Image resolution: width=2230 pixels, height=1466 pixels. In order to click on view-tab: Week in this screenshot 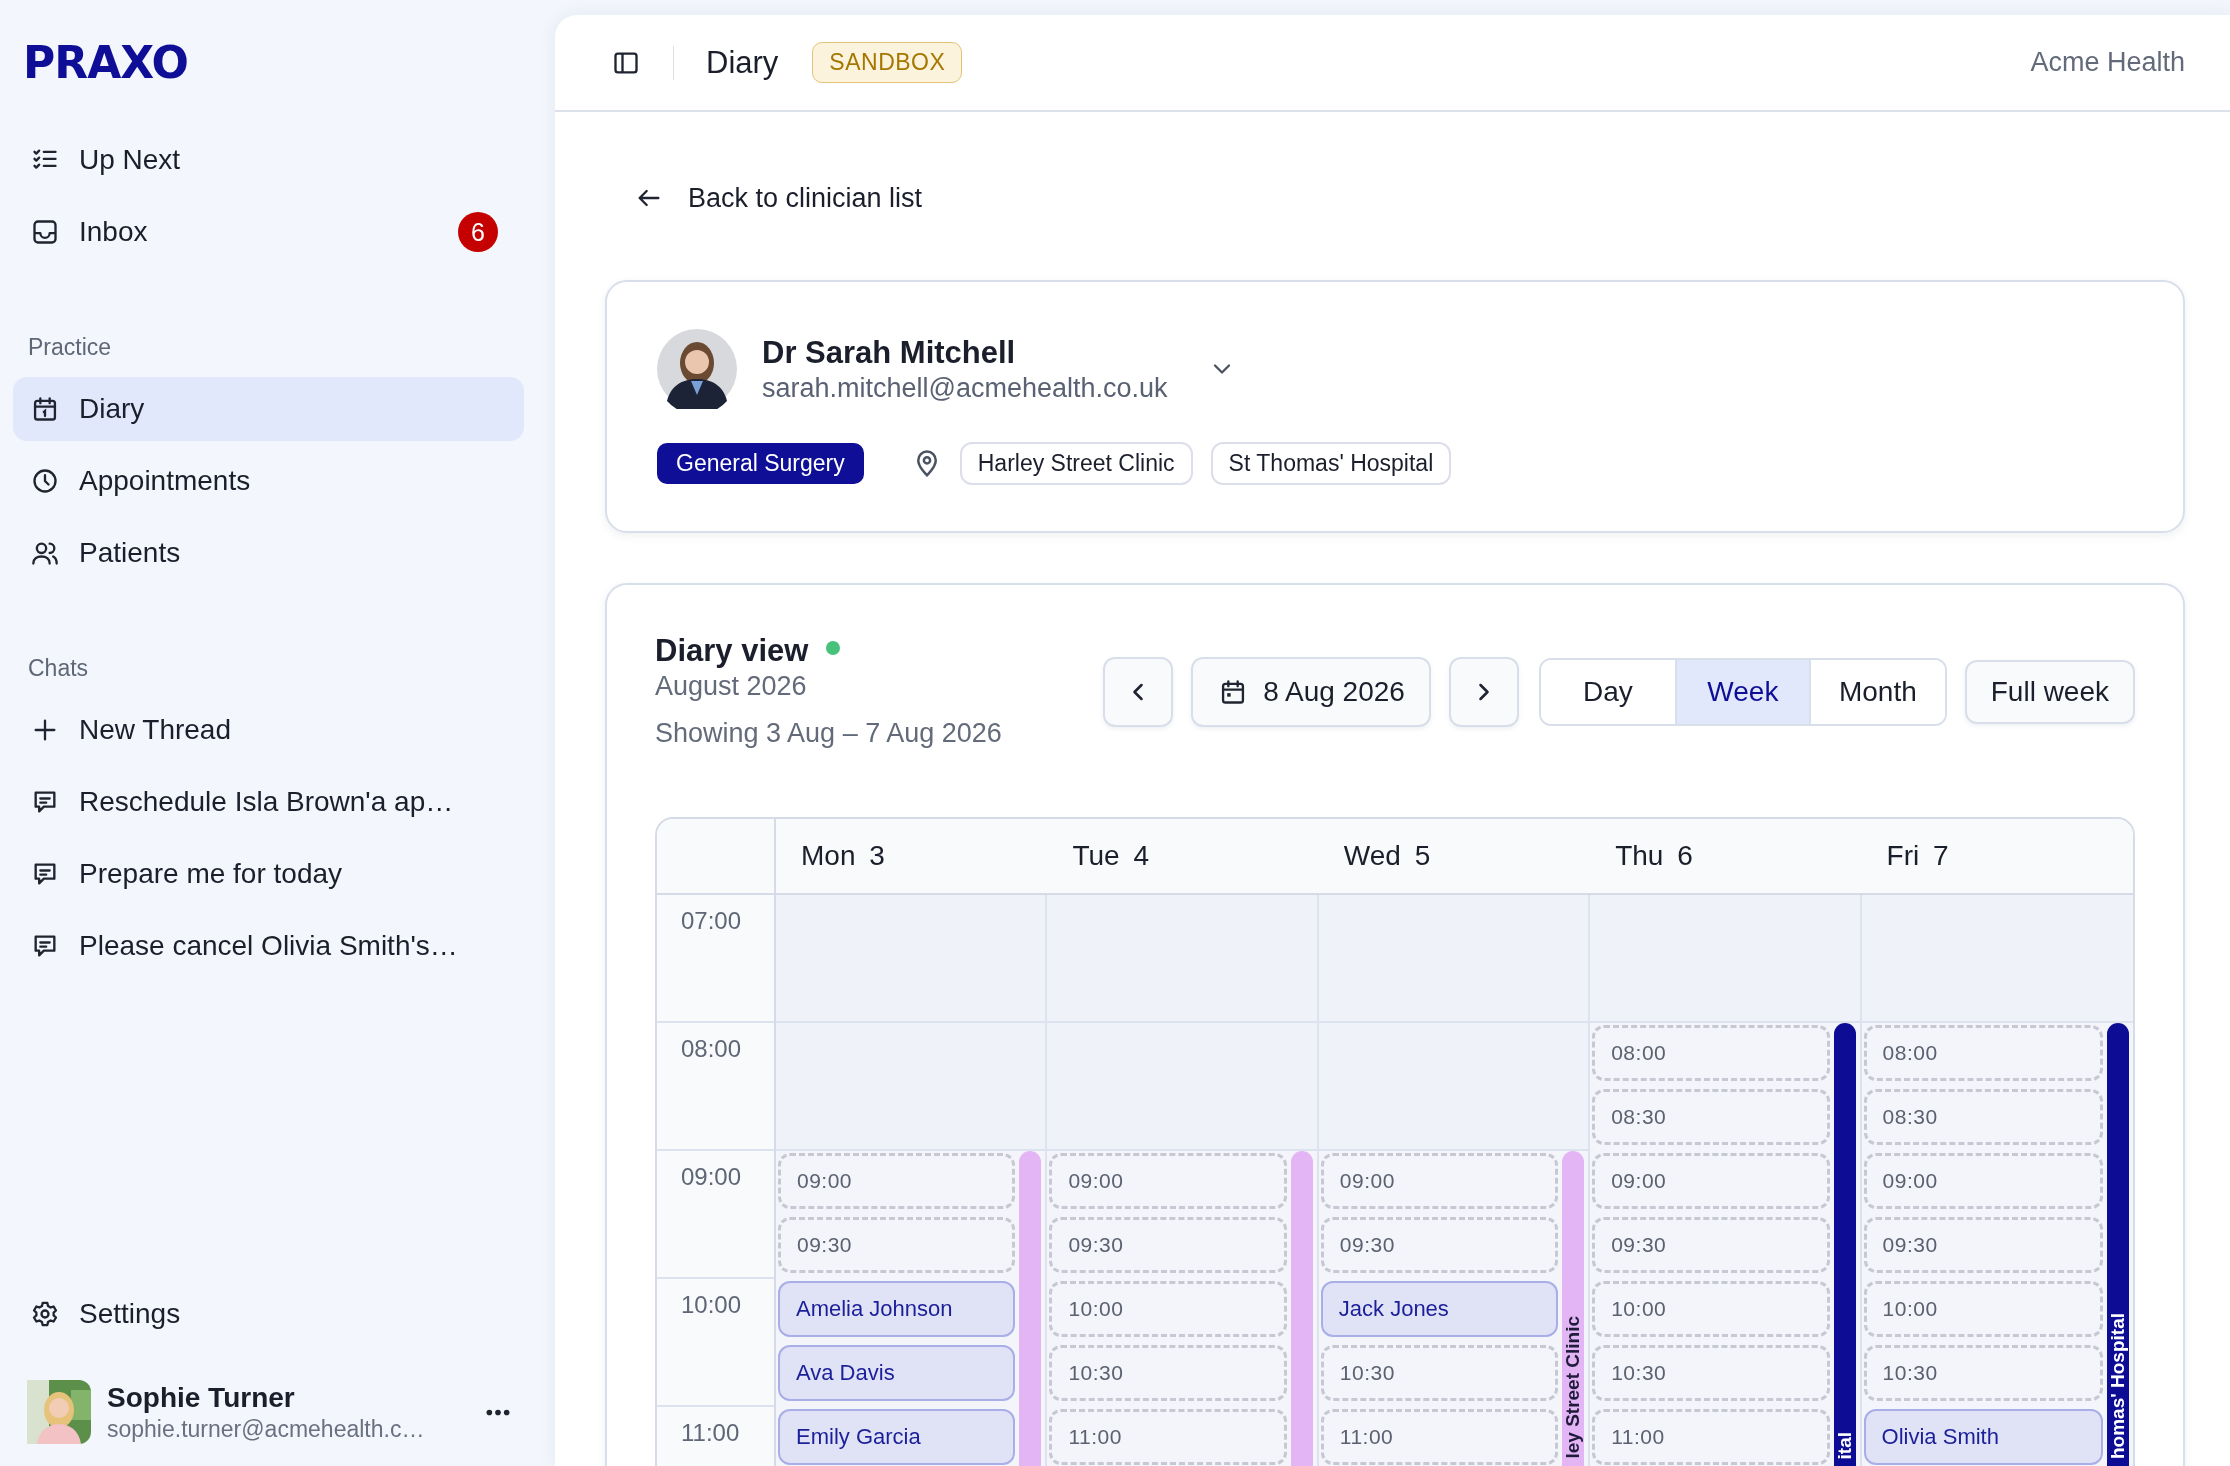, I will do `click(1741, 692)`.